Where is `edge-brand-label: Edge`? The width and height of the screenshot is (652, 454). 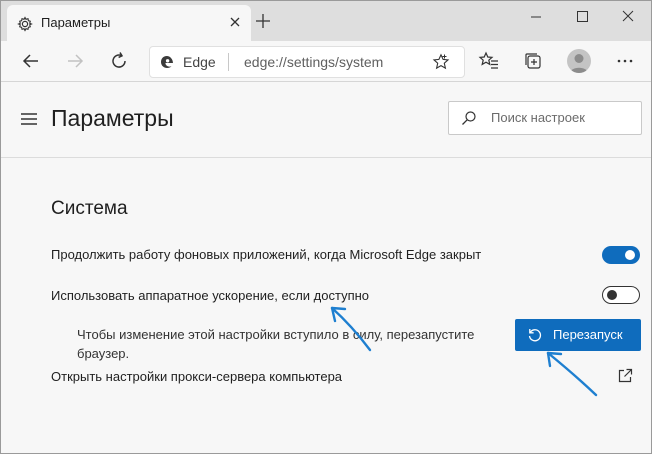
edge-brand-label: Edge is located at coordinates (199, 62).